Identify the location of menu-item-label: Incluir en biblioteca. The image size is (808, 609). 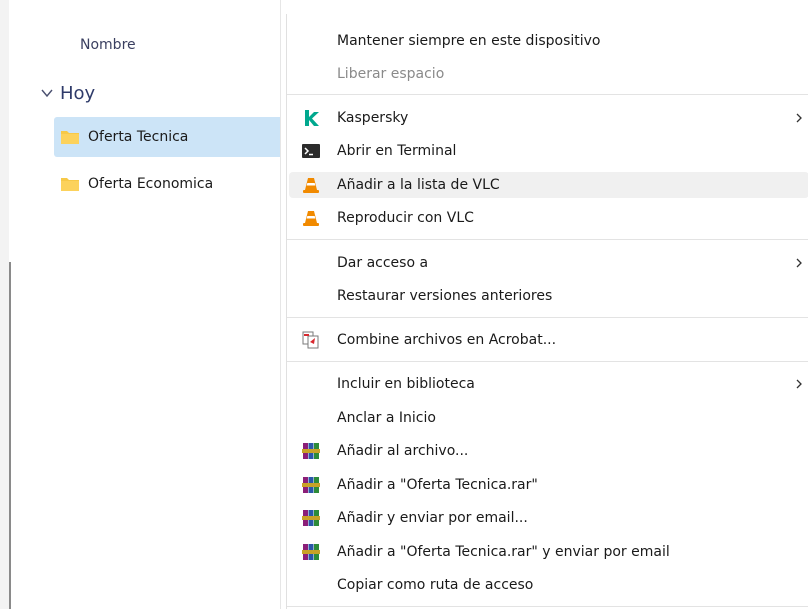
(406, 384).